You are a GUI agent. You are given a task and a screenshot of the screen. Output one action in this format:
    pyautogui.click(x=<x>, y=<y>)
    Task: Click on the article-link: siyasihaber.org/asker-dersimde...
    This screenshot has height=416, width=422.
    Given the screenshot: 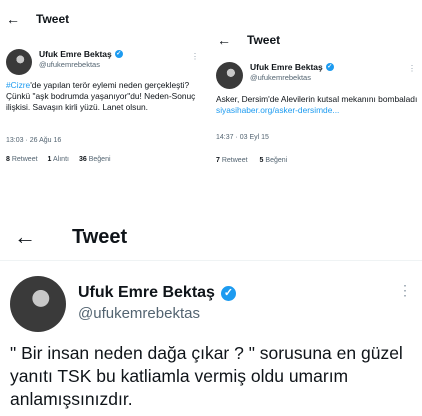 What is the action you would take?
    pyautogui.click(x=277, y=110)
    